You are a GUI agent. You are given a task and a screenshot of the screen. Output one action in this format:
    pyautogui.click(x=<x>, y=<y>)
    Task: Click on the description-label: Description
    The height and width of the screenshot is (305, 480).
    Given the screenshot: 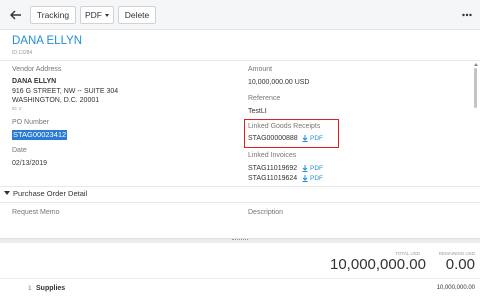 What is the action you would take?
    pyautogui.click(x=266, y=212)
    